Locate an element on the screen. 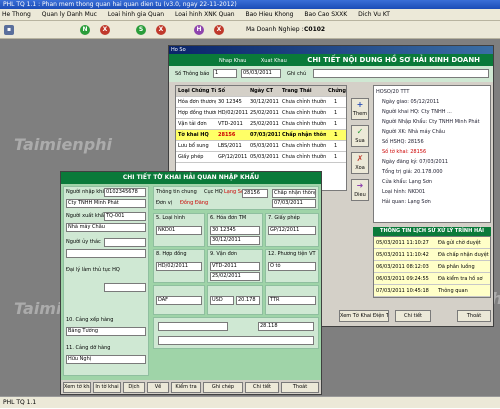 The height and width of the screenshot is (409, 500). history-row: 05/03/2011 11:10:42 Đã chấp nhận duyệt is located at coordinates (432, 255).